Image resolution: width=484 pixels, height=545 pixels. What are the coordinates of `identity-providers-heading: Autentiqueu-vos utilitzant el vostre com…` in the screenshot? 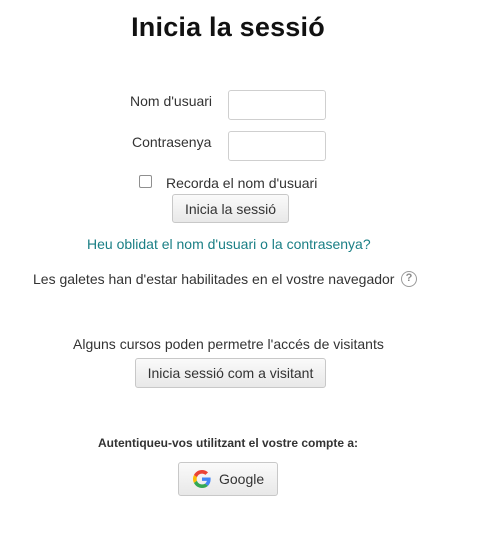 It's located at (228, 443).